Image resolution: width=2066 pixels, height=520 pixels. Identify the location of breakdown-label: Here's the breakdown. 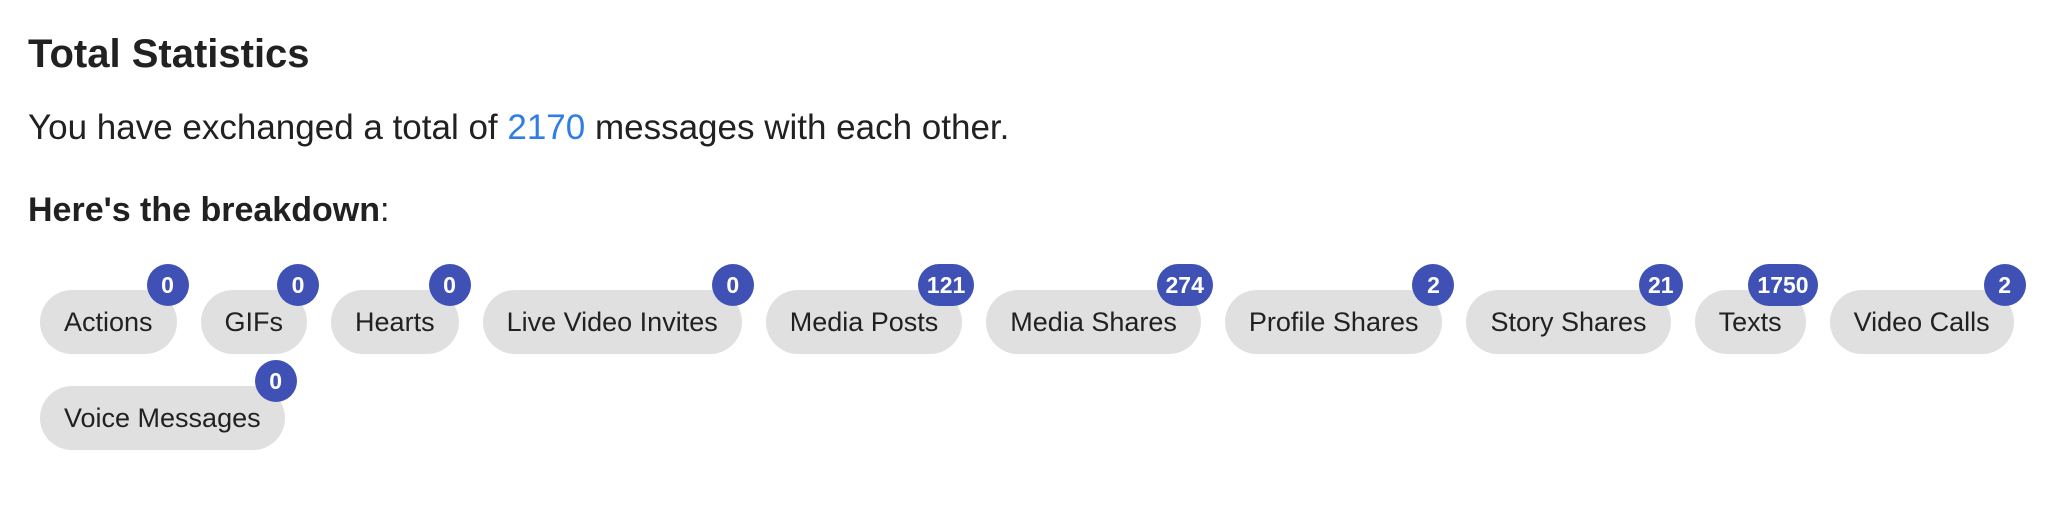
(204, 210).